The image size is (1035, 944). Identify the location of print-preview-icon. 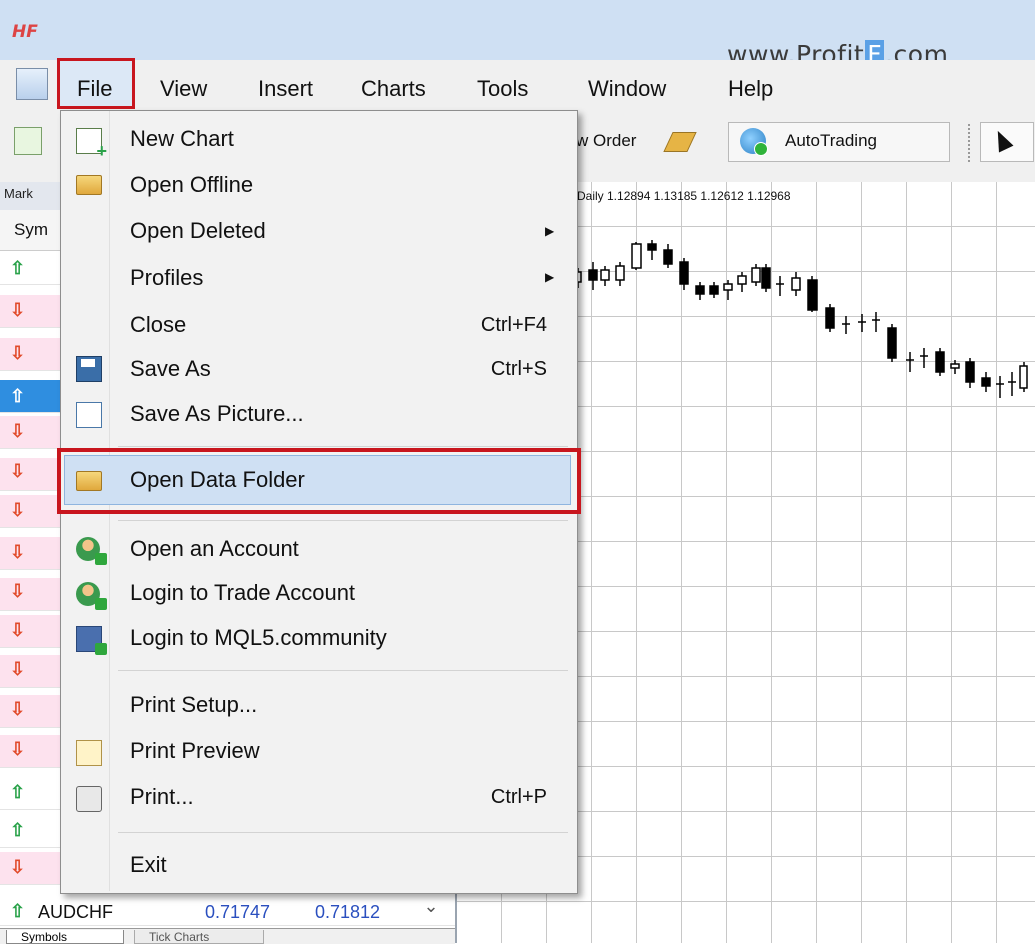
(89, 753).